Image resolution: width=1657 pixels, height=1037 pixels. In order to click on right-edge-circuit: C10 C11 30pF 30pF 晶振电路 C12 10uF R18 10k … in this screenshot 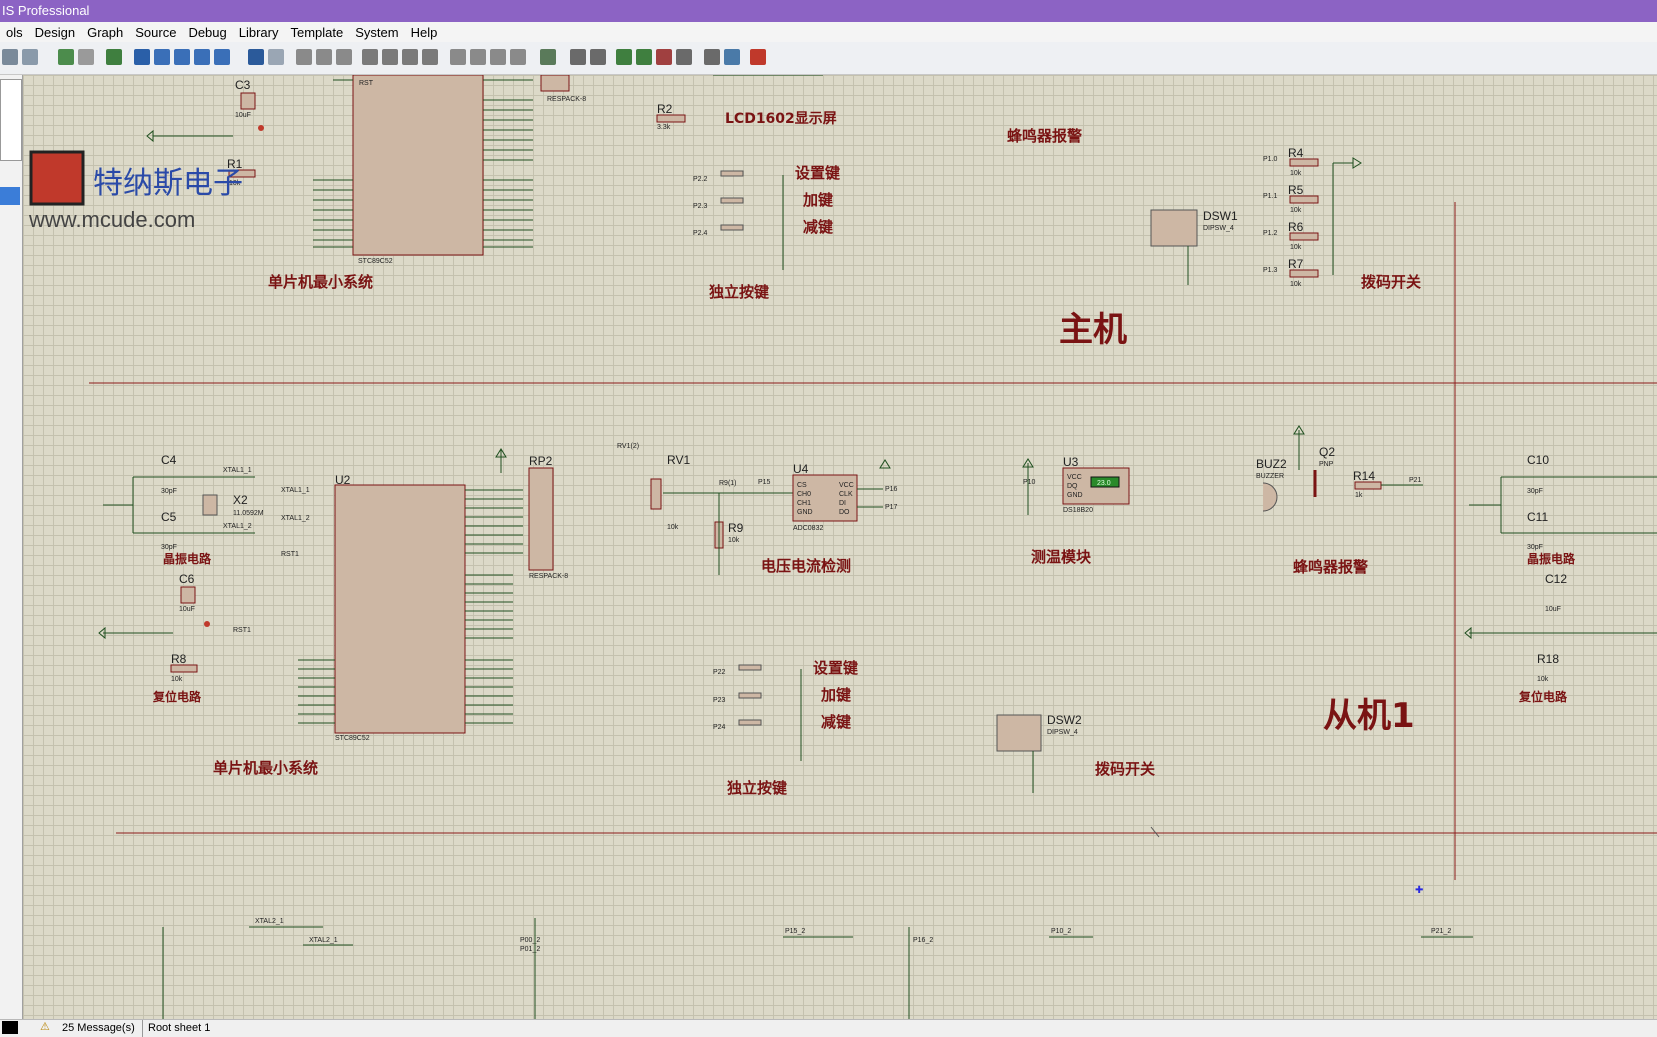, I will do `click(1560, 578)`.